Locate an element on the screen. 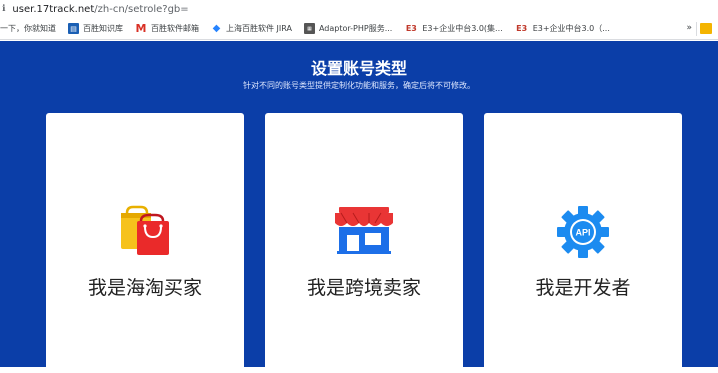  adaptor-icon: ▦ is located at coordinates (309, 28).